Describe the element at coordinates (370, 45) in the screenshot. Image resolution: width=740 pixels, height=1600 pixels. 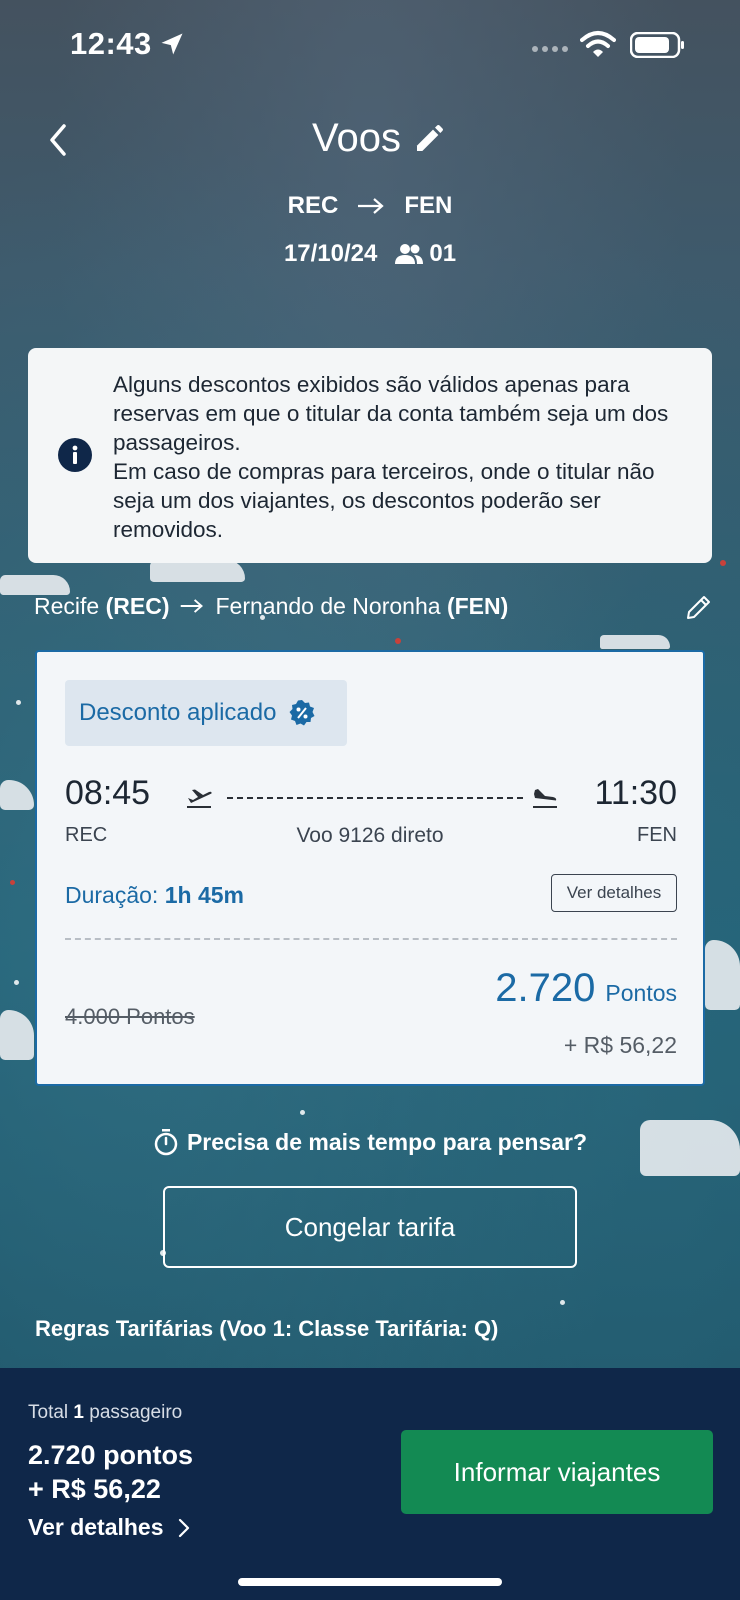
I see `status-bar: 12:43` at that location.